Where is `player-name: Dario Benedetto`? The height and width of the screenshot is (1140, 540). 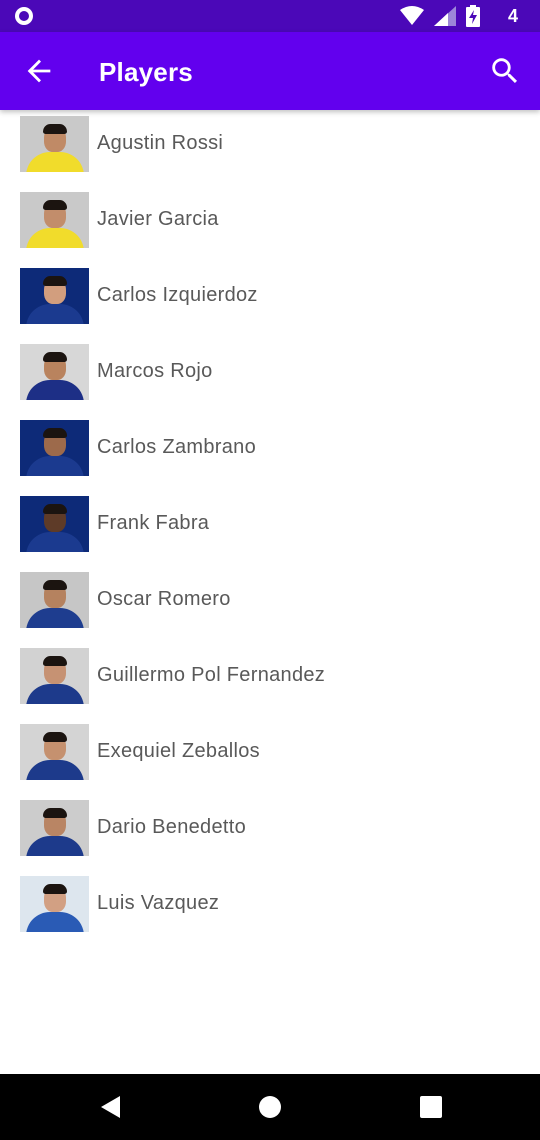 player-name: Dario Benedetto is located at coordinates (172, 827).